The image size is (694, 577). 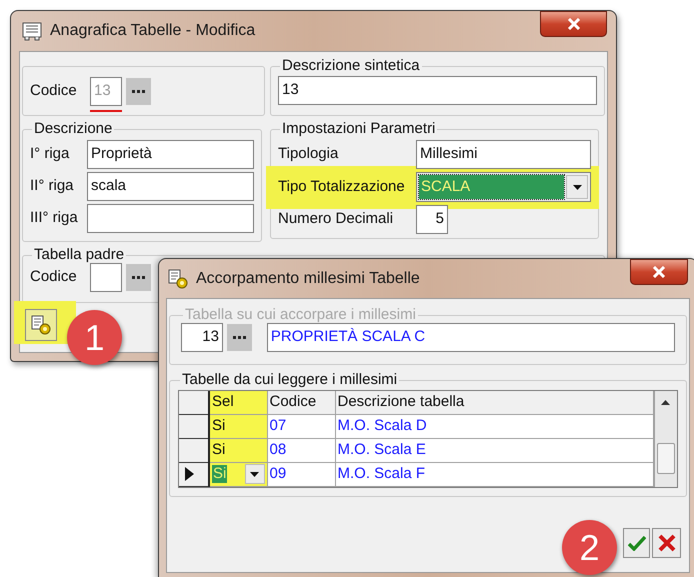 I want to click on field-label: I° riga, so click(x=50, y=154).